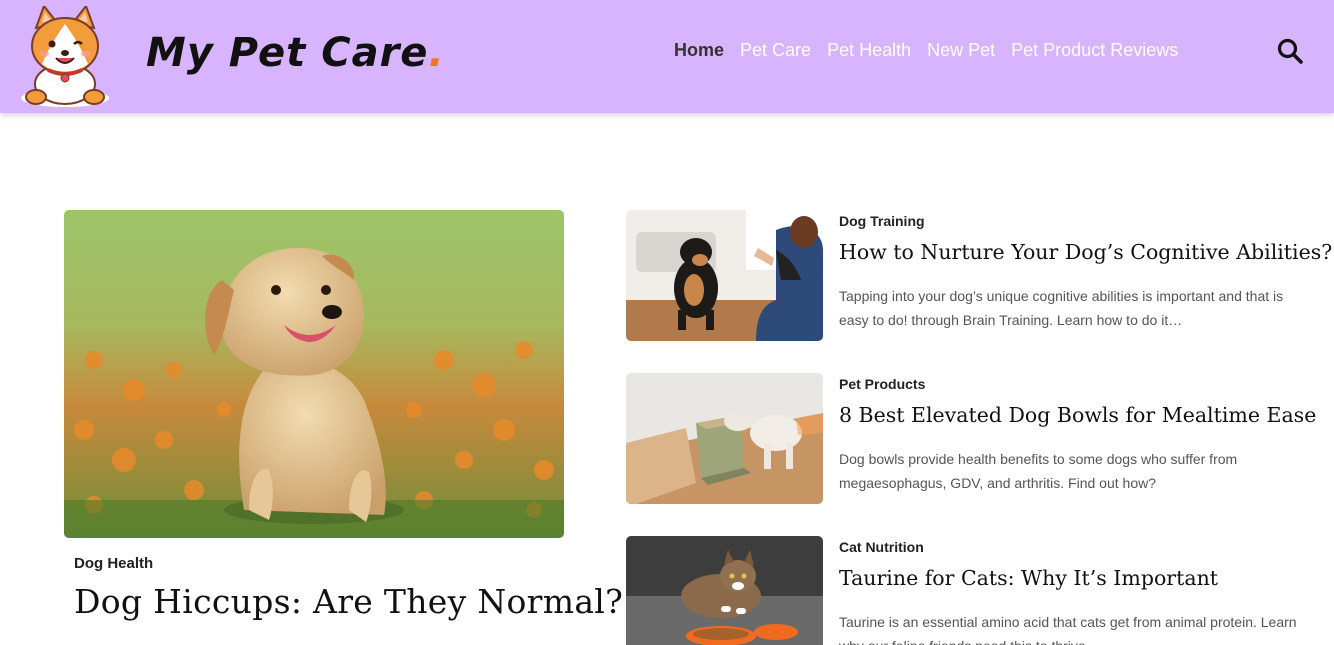 Image resolution: width=1334 pixels, height=645 pixels. I want to click on corgi-mascot-icon, so click(65, 56).